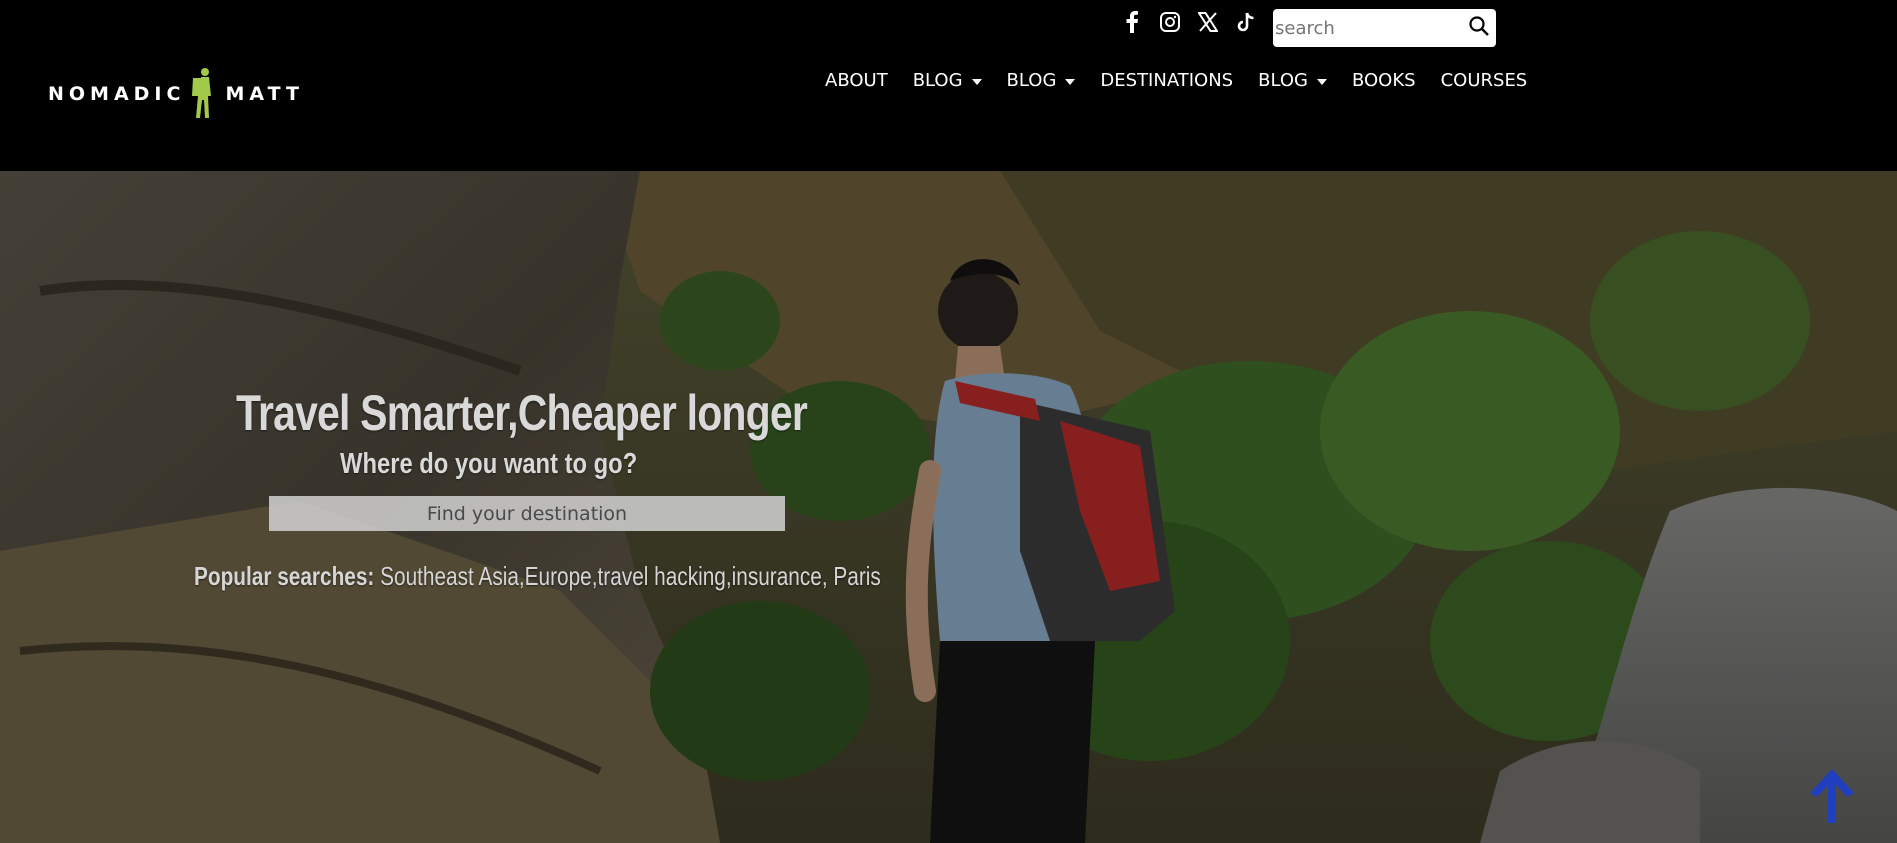 This screenshot has height=843, width=1897. Describe the element at coordinates (1365, 28) in the screenshot. I see `search-input` at that location.